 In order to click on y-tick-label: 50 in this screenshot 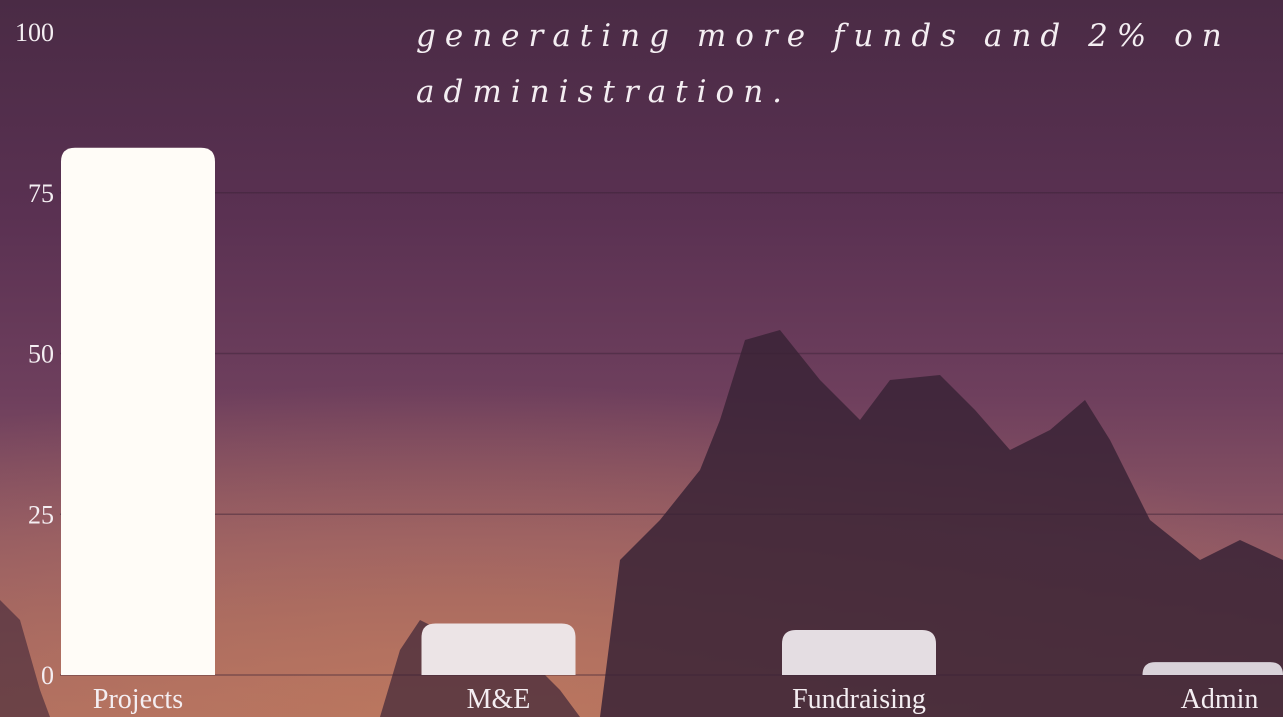, I will do `click(41, 354)`.